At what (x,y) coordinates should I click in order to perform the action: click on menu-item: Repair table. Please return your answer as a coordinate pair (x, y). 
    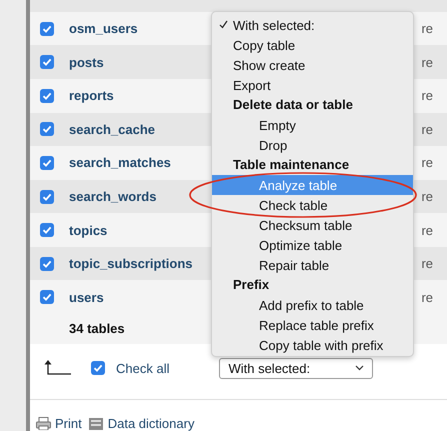
    Looking at the image, I should click on (312, 265).